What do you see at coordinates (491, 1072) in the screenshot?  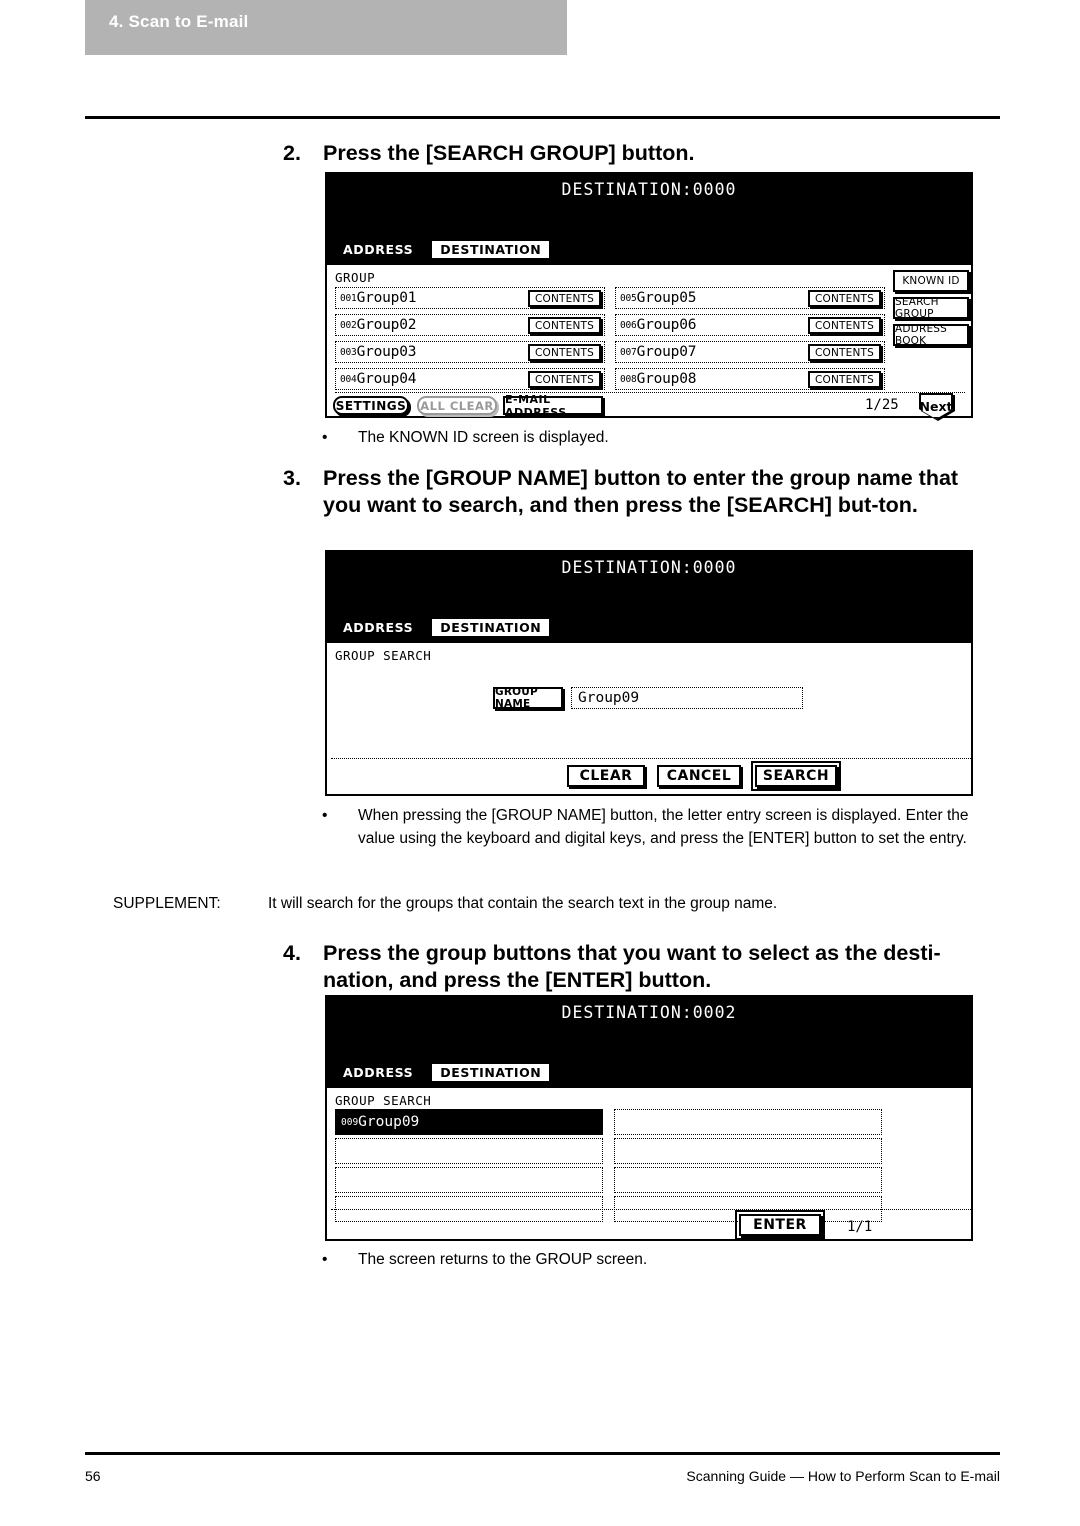 I see `lcd3-tab-destination: DESTINATION` at bounding box center [491, 1072].